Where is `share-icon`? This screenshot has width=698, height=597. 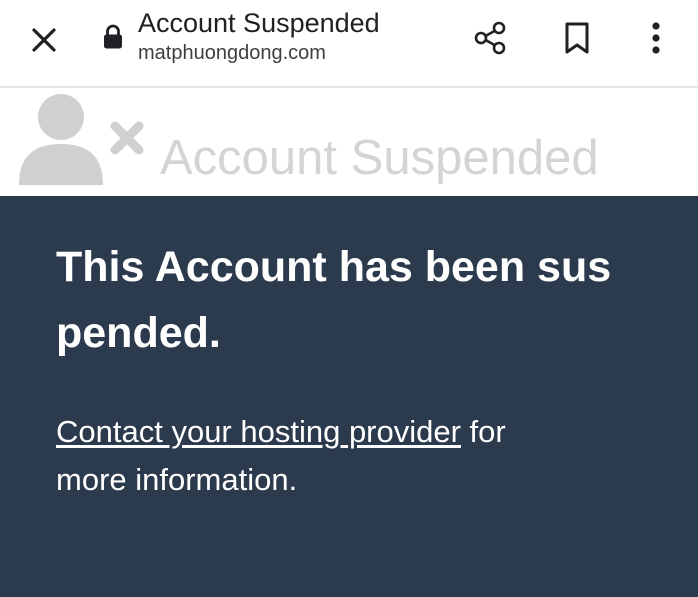 share-icon is located at coordinates (490, 38).